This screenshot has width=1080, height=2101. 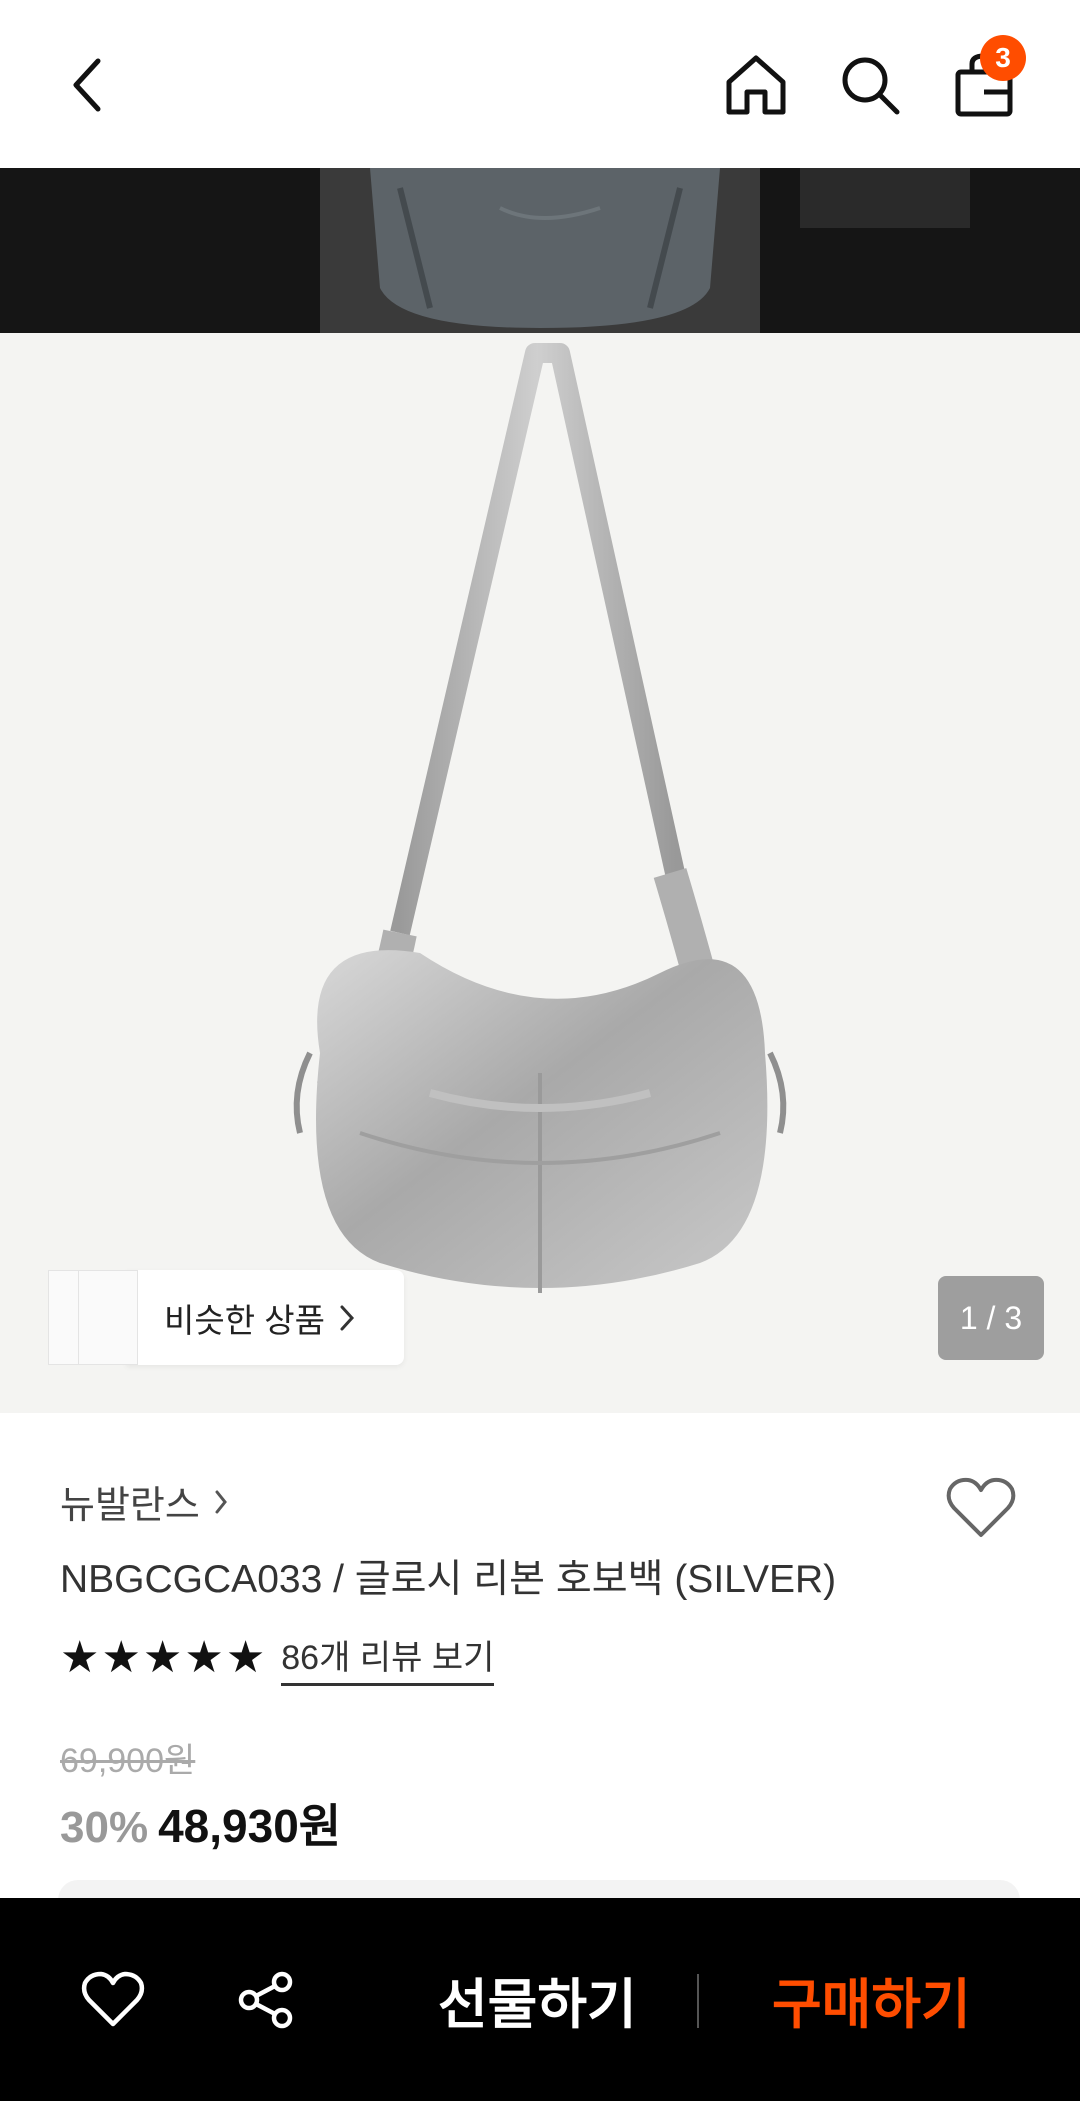 I want to click on similar-thumb, so click(x=108, y=1317).